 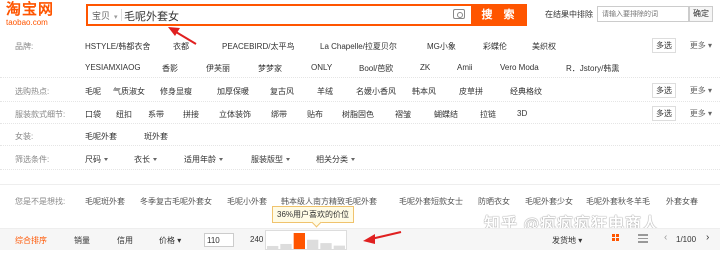 What do you see at coordinates (376, 91) in the screenshot?
I see `hot-item: 名媛小香风` at bounding box center [376, 91].